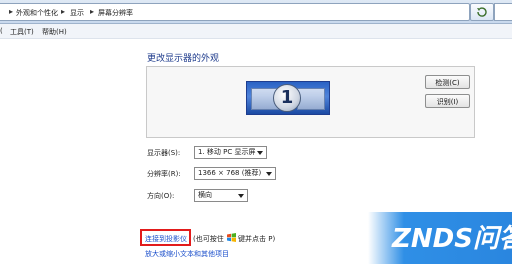 The image size is (512, 264). I want to click on orientation-label: 方向(O):, so click(161, 196).